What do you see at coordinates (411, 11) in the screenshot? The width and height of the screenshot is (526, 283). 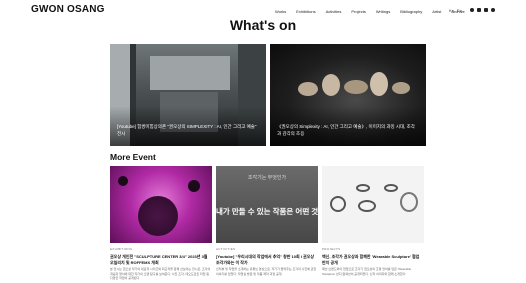 I see `nav-item-bibliography: Bibliography` at bounding box center [411, 11].